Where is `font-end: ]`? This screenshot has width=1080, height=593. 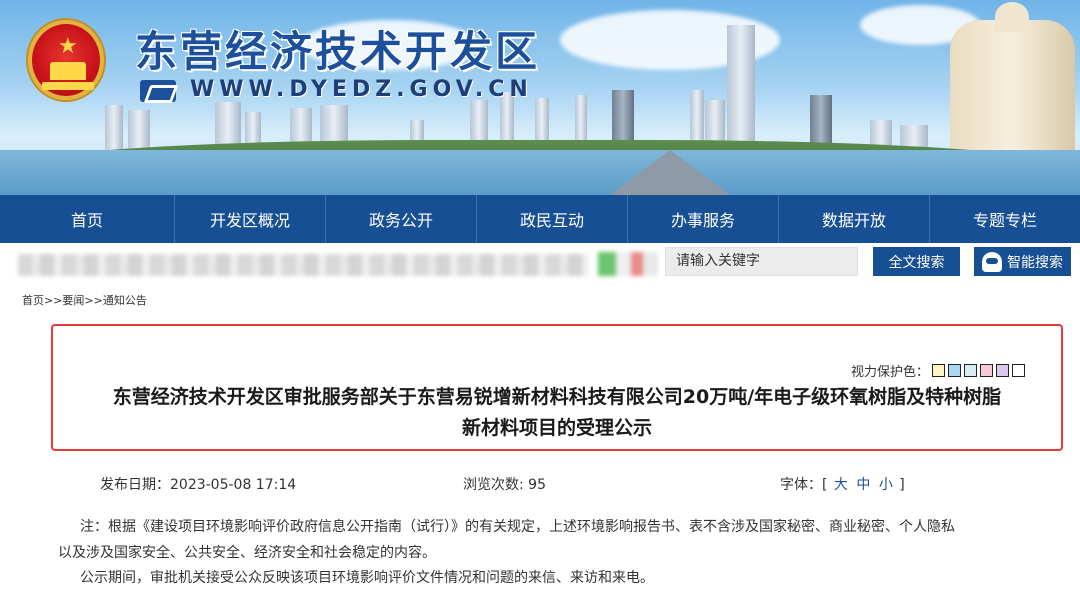 font-end: ] is located at coordinates (902, 485).